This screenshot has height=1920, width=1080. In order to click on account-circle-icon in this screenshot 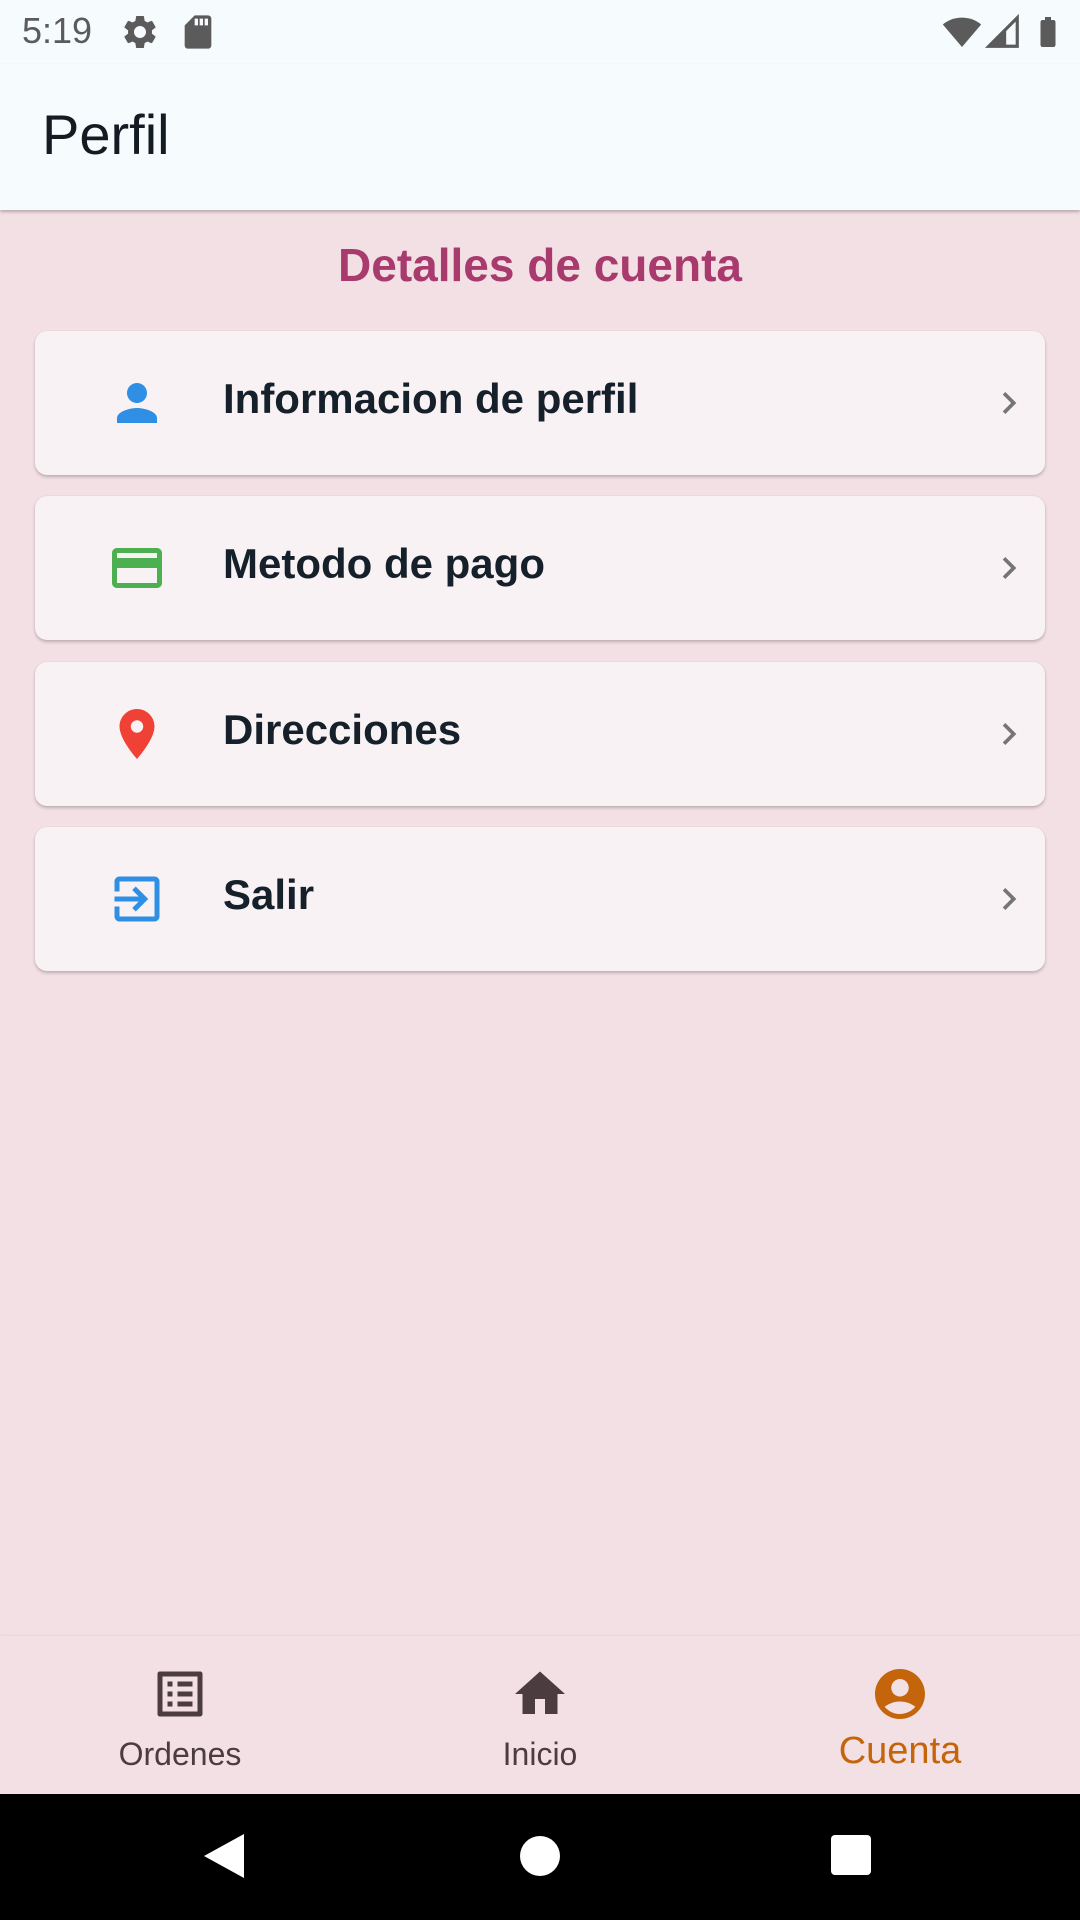, I will do `click(900, 1694)`.